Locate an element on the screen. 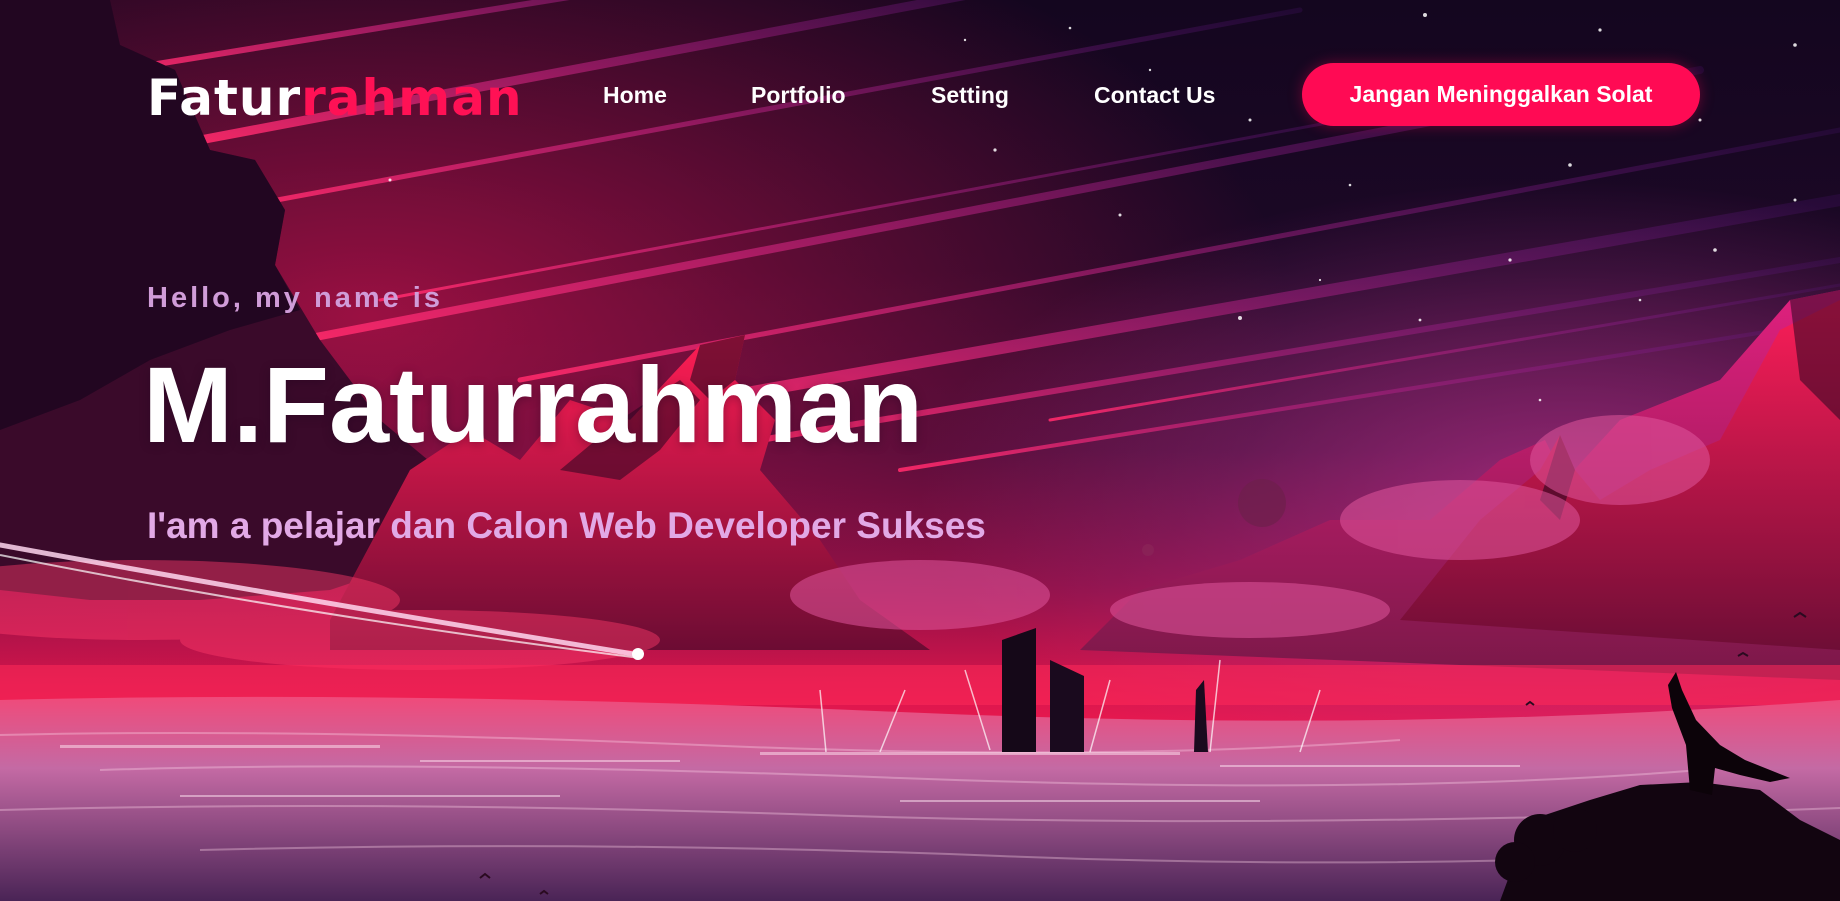 The image size is (1840, 901). hero-greeting: Hello, my name is is located at coordinates (295, 298).